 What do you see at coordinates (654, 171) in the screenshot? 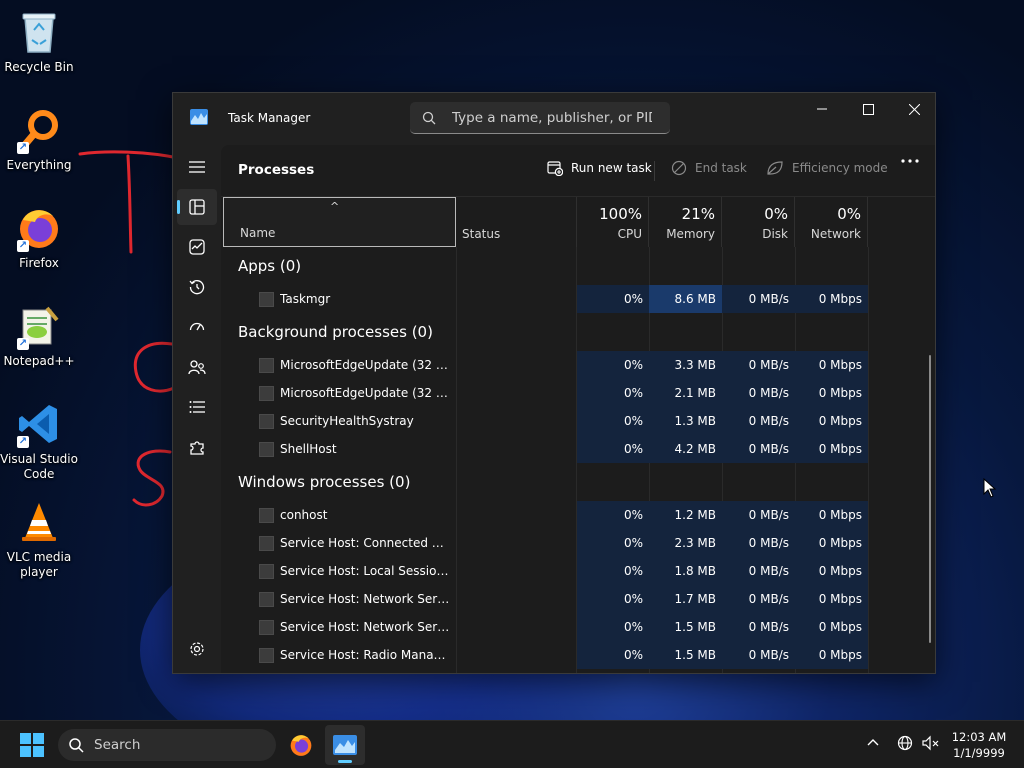
I see `toolbar-divider` at bounding box center [654, 171].